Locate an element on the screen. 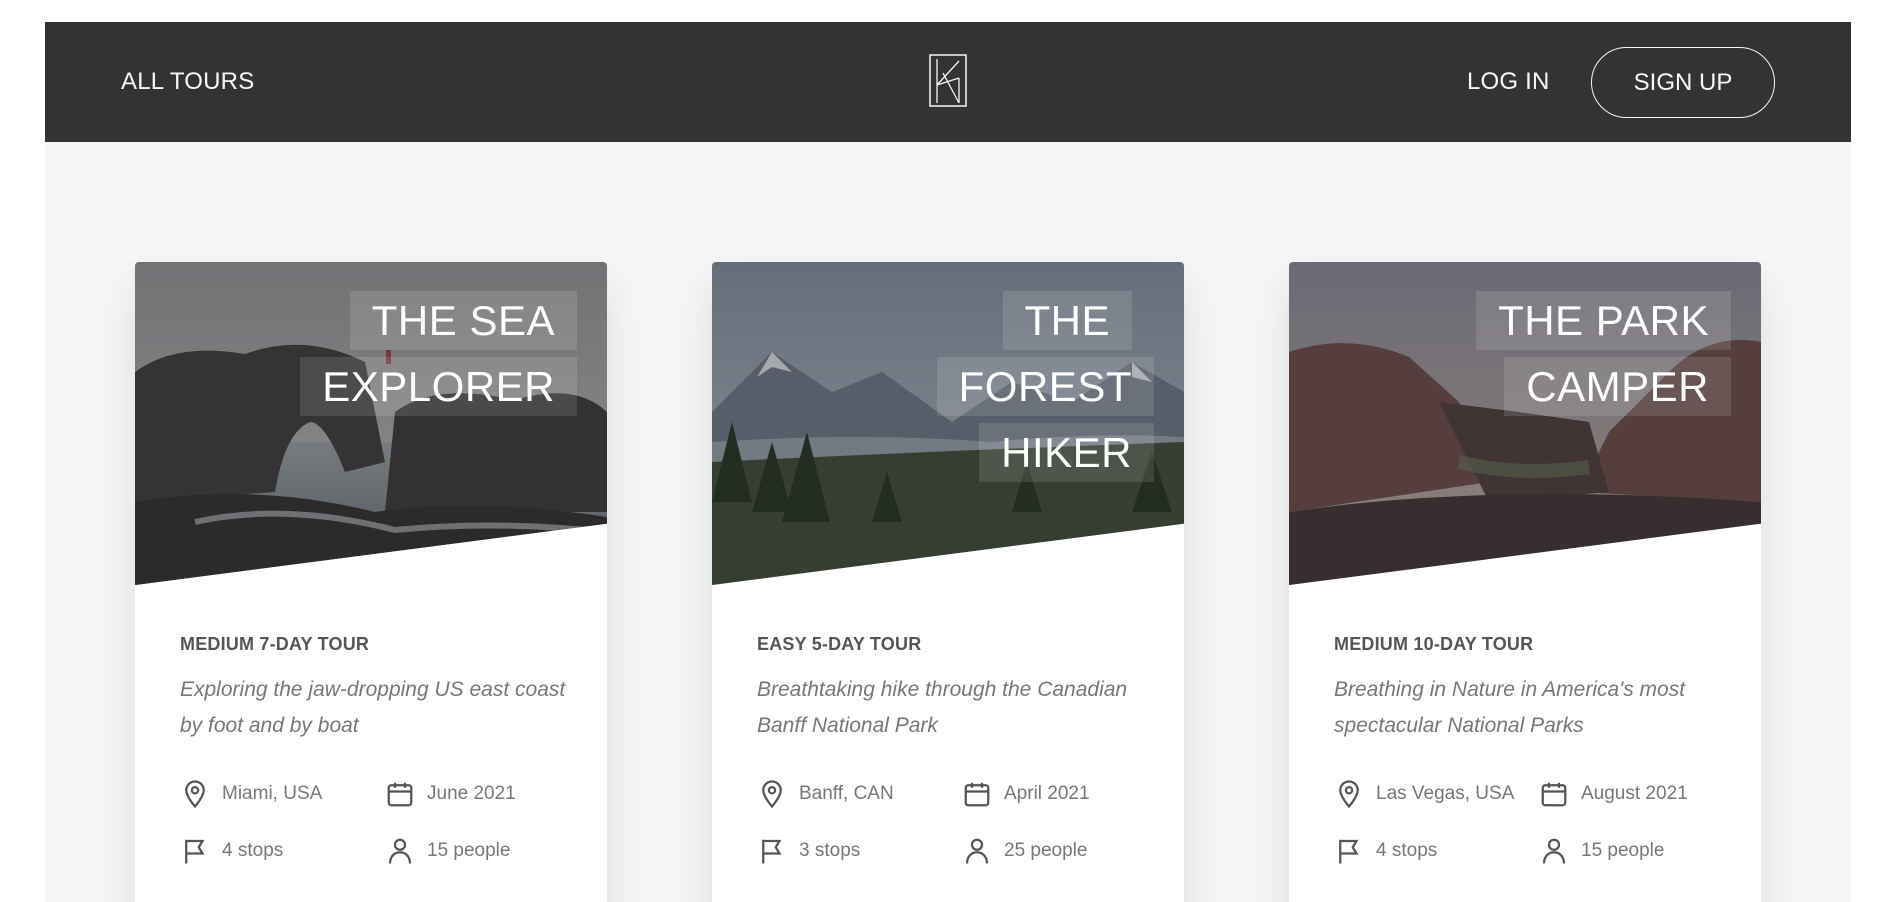 The image size is (1891, 902). log-in-link: LOG IN is located at coordinates (1508, 82).